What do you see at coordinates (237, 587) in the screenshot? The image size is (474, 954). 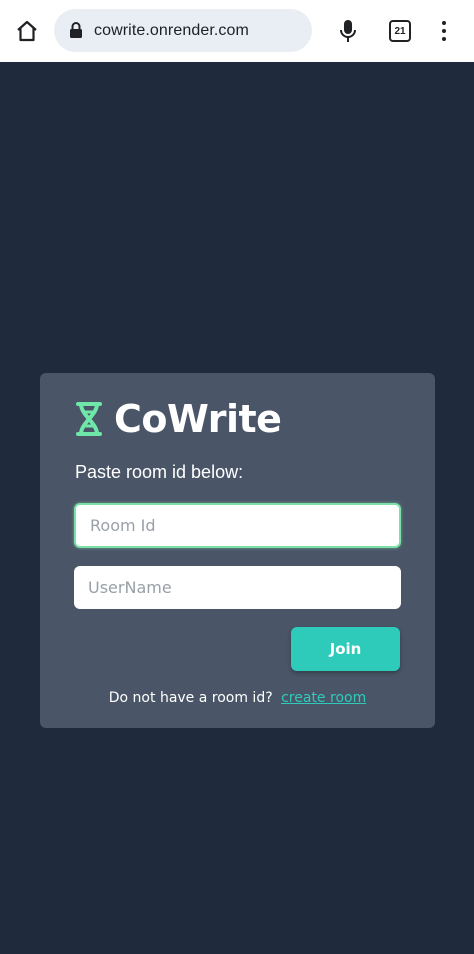 I see `username-input` at bounding box center [237, 587].